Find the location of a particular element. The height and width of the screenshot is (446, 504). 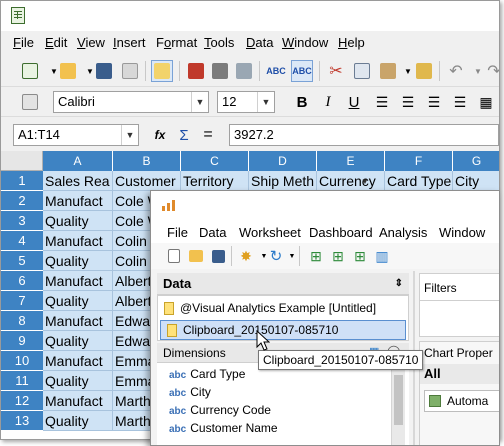

panel-sort-icon: ⇕ is located at coordinates (399, 284).